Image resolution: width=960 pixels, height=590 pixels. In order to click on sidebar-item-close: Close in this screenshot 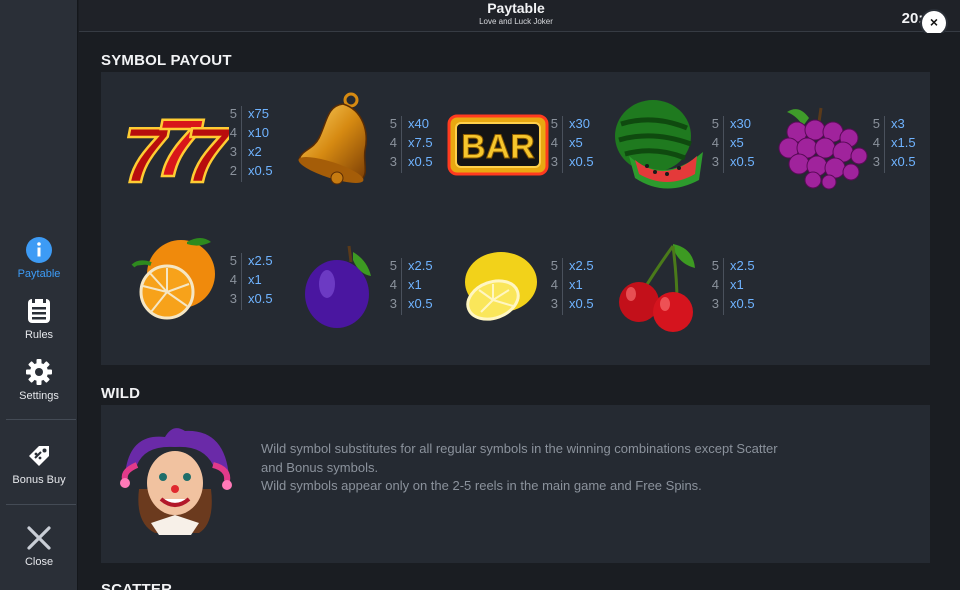, I will do `click(39, 546)`.